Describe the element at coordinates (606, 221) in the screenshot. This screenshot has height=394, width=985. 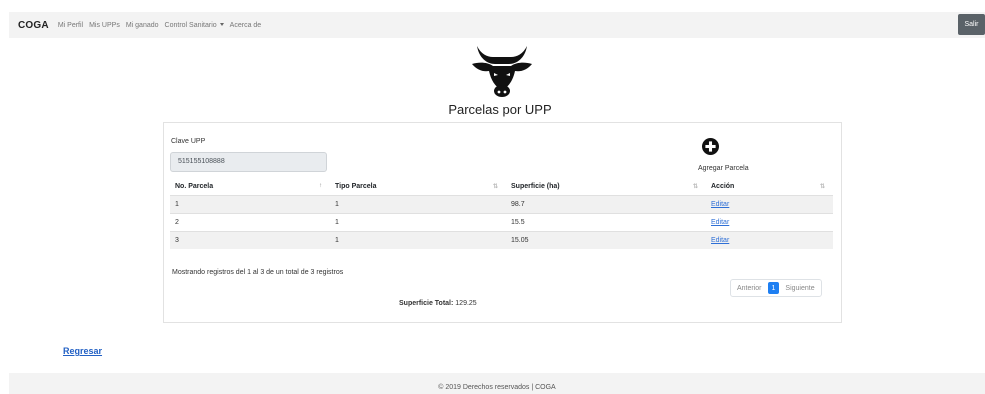
I see `cell-superficie: 15.5` at that location.